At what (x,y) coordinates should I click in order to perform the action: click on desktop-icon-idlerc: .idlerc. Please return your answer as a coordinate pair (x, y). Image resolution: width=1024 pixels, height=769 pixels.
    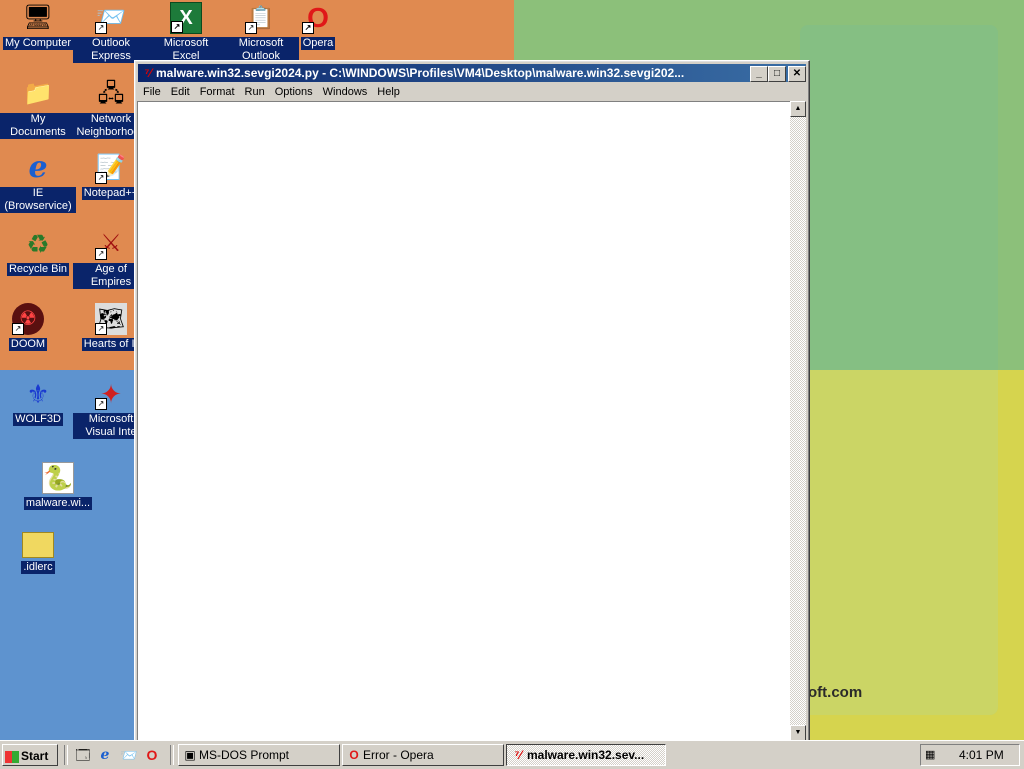
    Looking at the image, I should click on (38, 551).